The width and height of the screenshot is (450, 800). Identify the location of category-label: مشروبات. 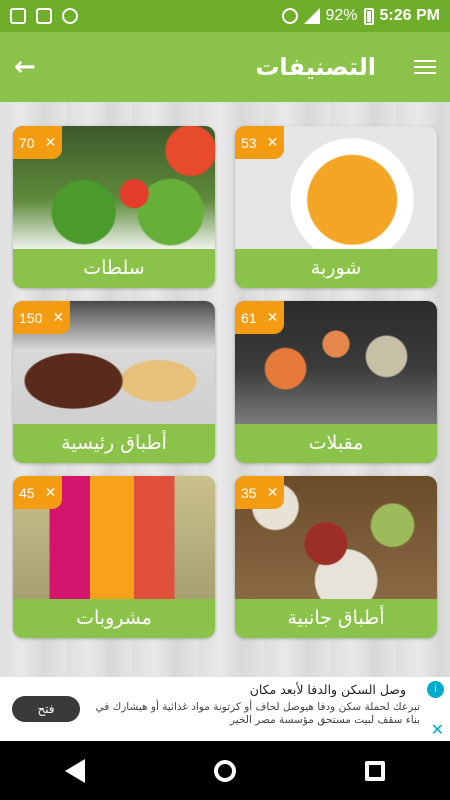
(114, 618).